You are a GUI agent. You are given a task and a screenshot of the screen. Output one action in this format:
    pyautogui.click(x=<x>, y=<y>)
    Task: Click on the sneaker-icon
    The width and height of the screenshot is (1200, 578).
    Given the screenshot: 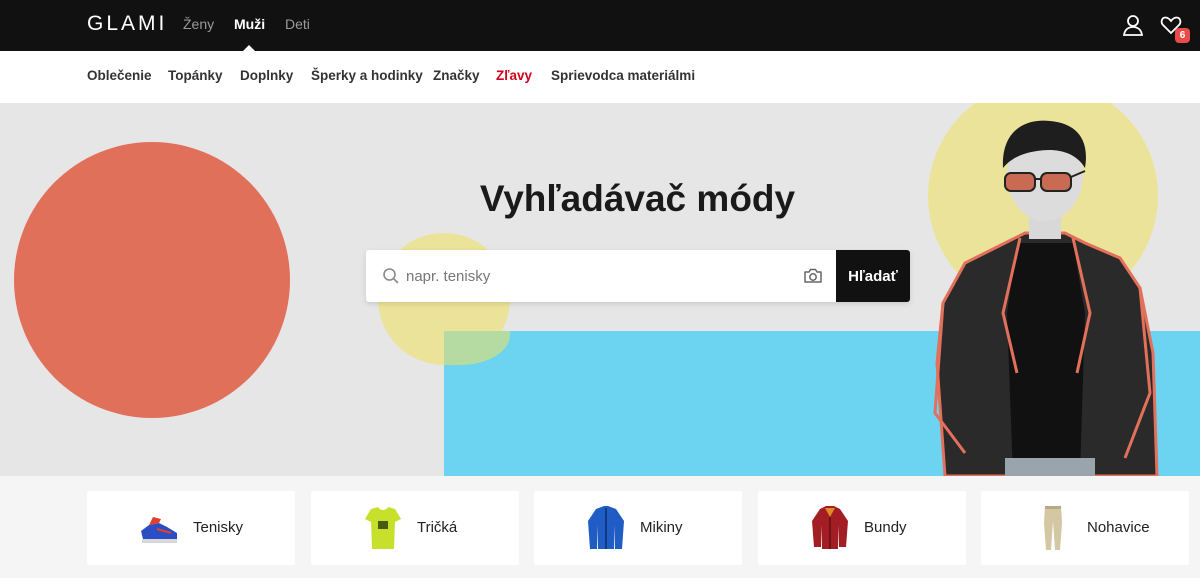 What is the action you would take?
    pyautogui.click(x=159, y=530)
    